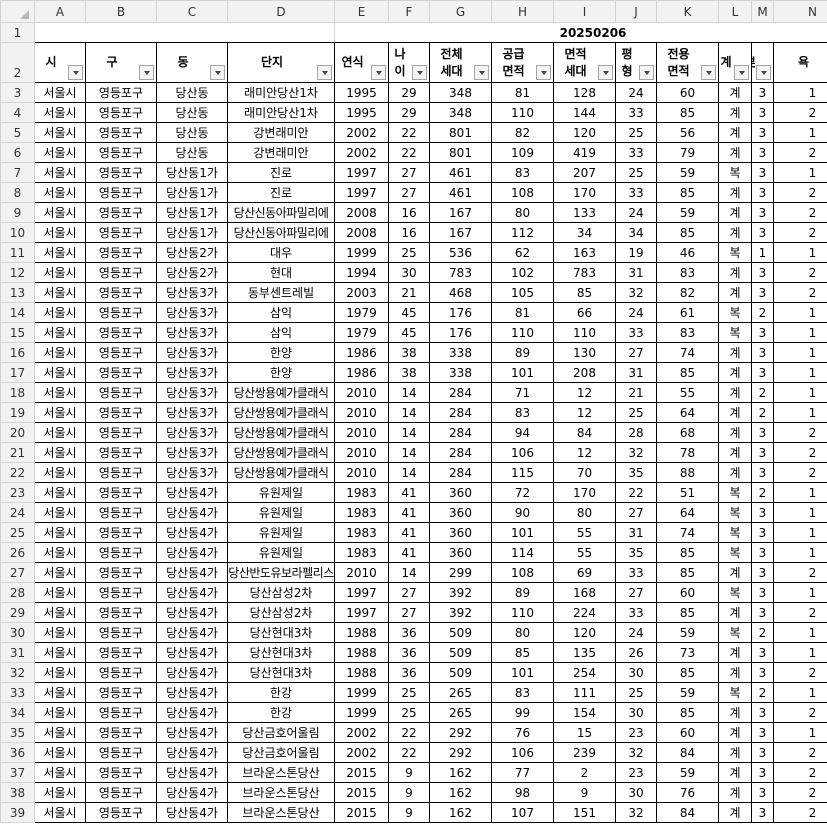 Image resolution: width=827 pixels, height=838 pixels. I want to click on cell: 31, so click(636, 272).